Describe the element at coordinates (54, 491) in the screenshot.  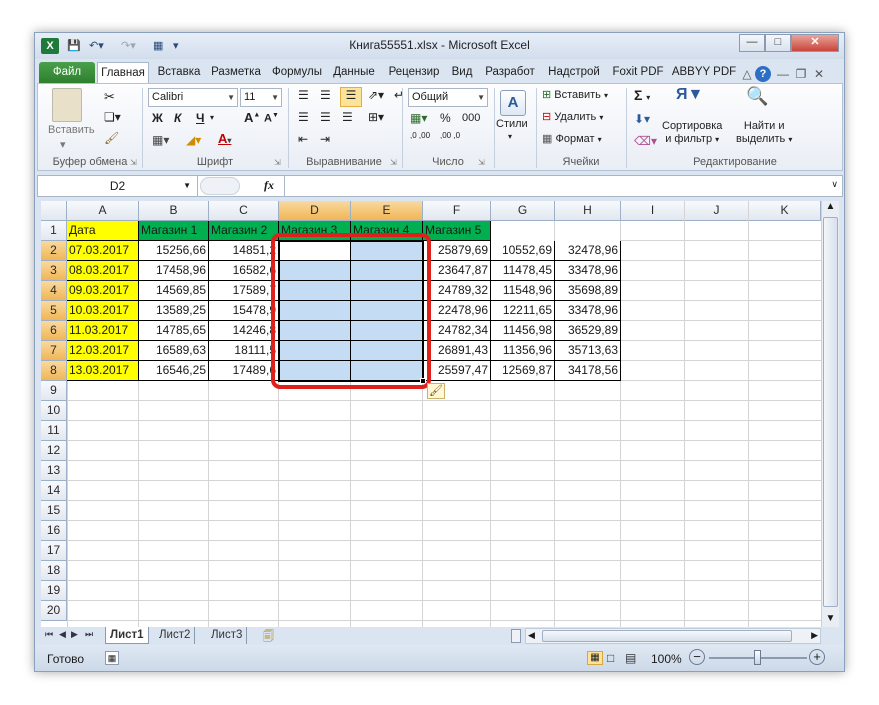
I see `row-header: 14` at that location.